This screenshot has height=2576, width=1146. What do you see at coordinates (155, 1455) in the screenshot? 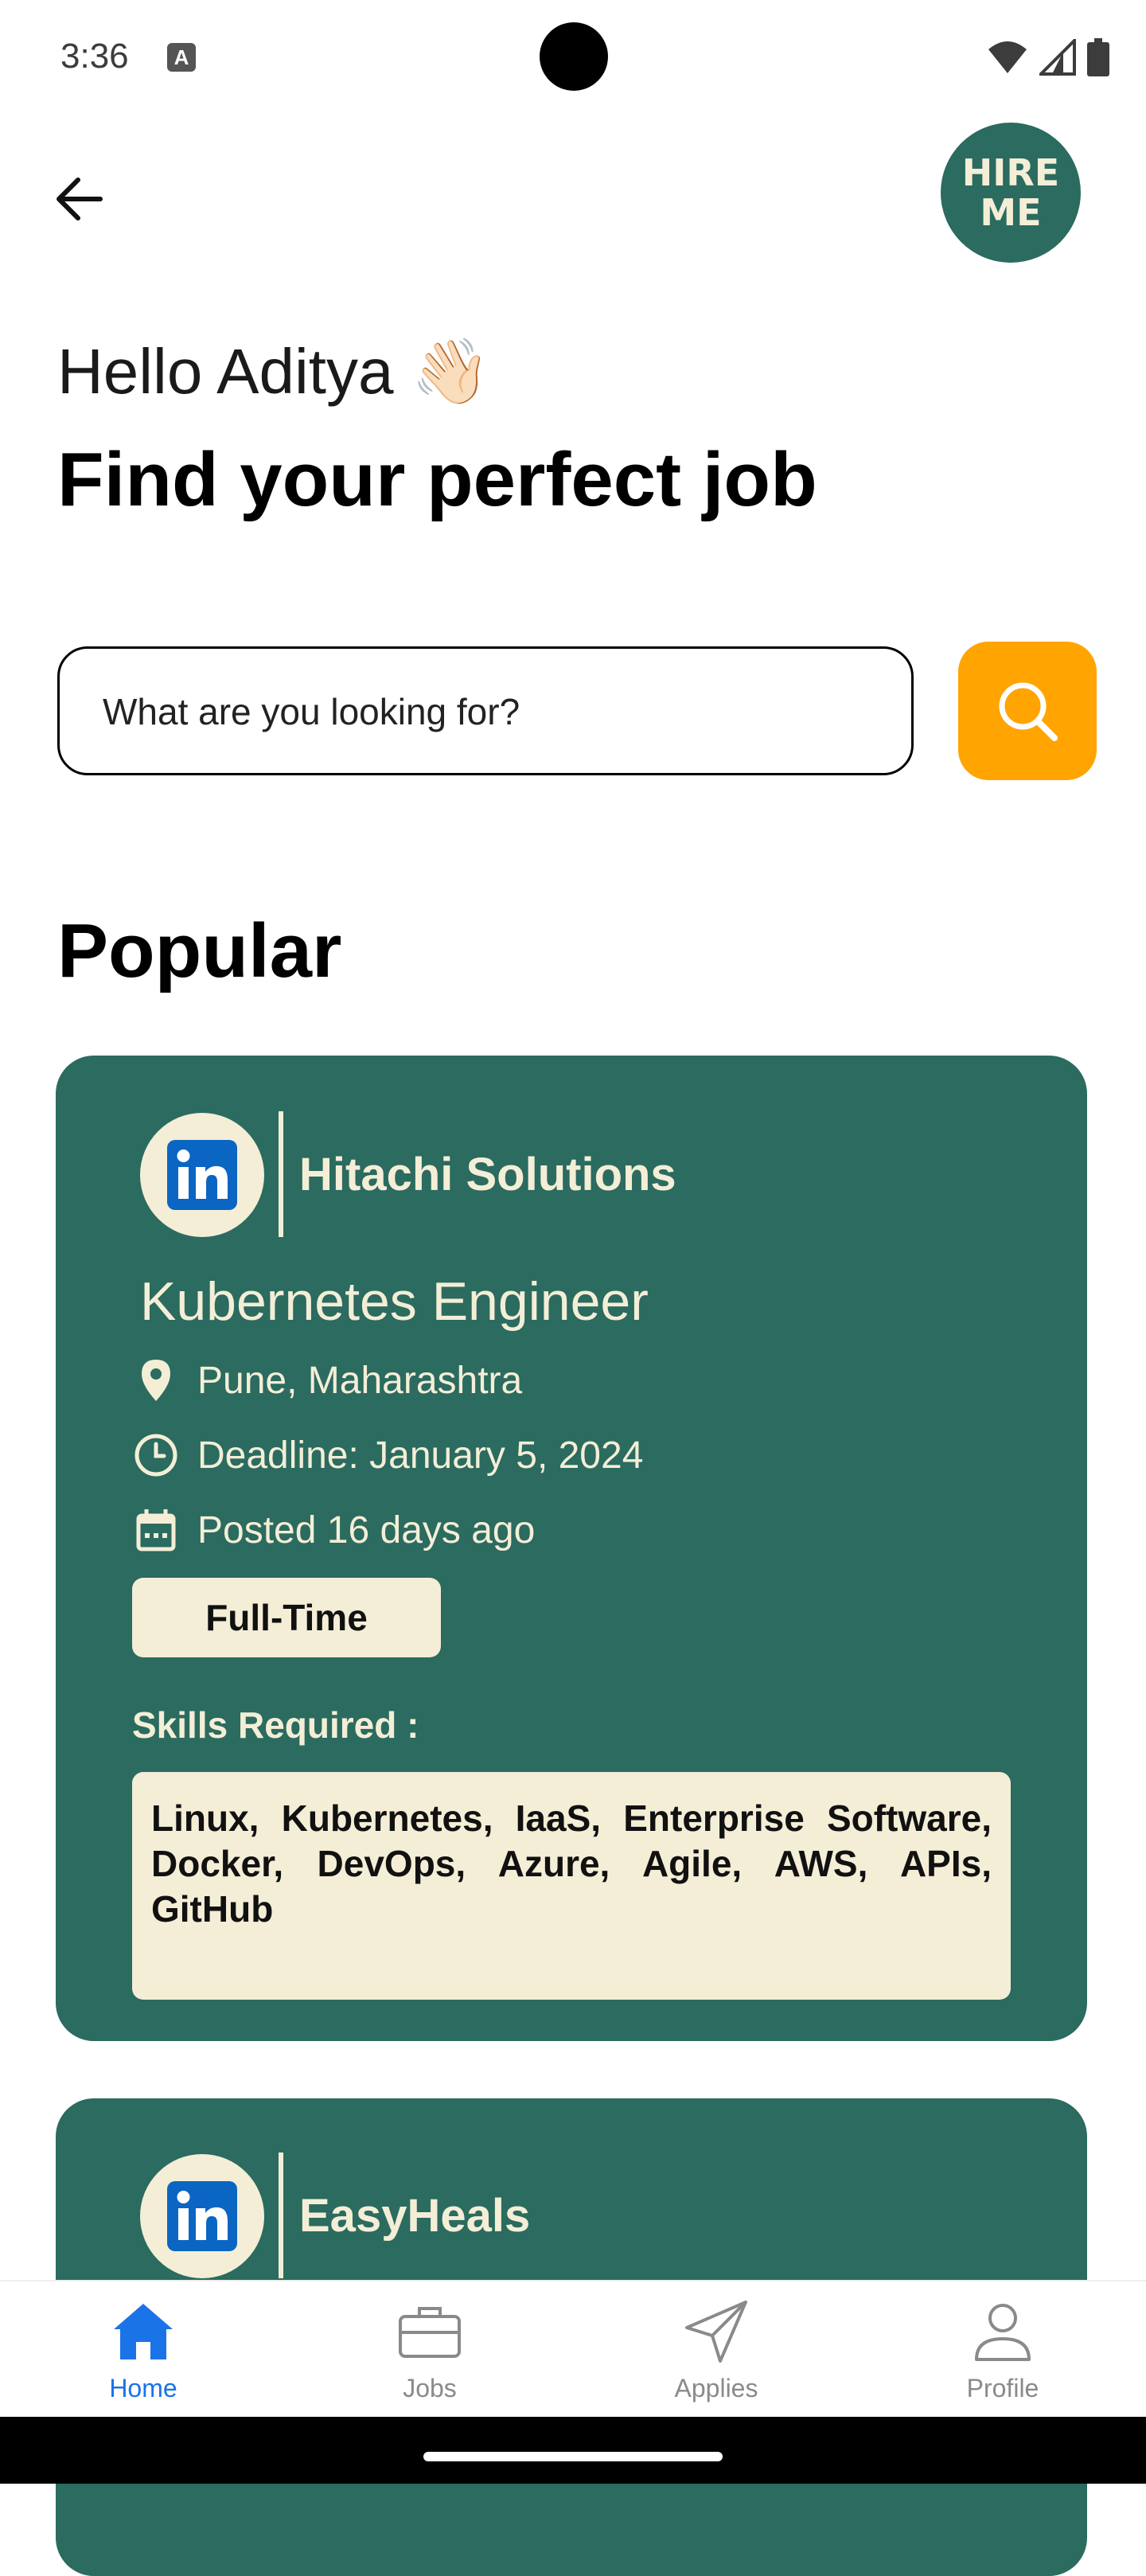
I see `clock-icon` at bounding box center [155, 1455].